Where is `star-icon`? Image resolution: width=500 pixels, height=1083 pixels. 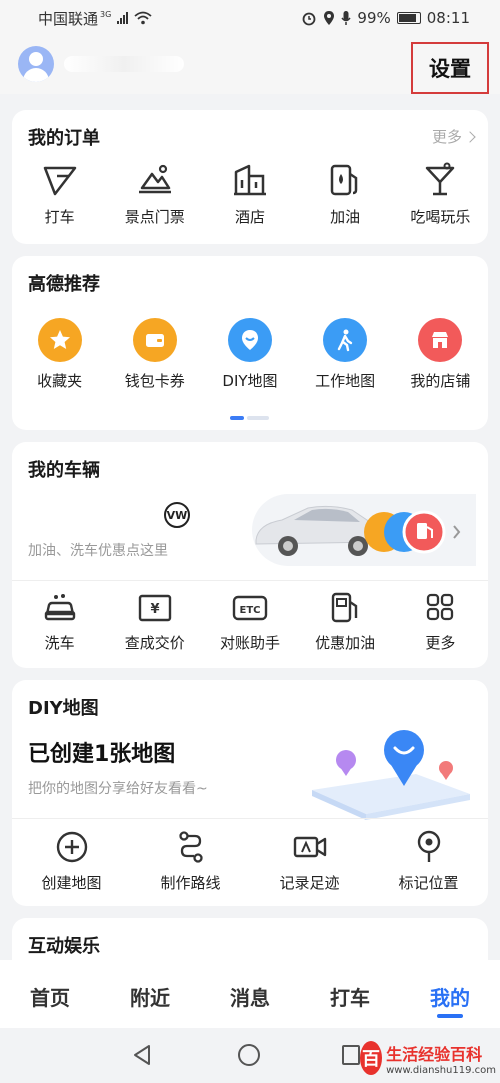
star-icon is located at coordinates (59, 340).